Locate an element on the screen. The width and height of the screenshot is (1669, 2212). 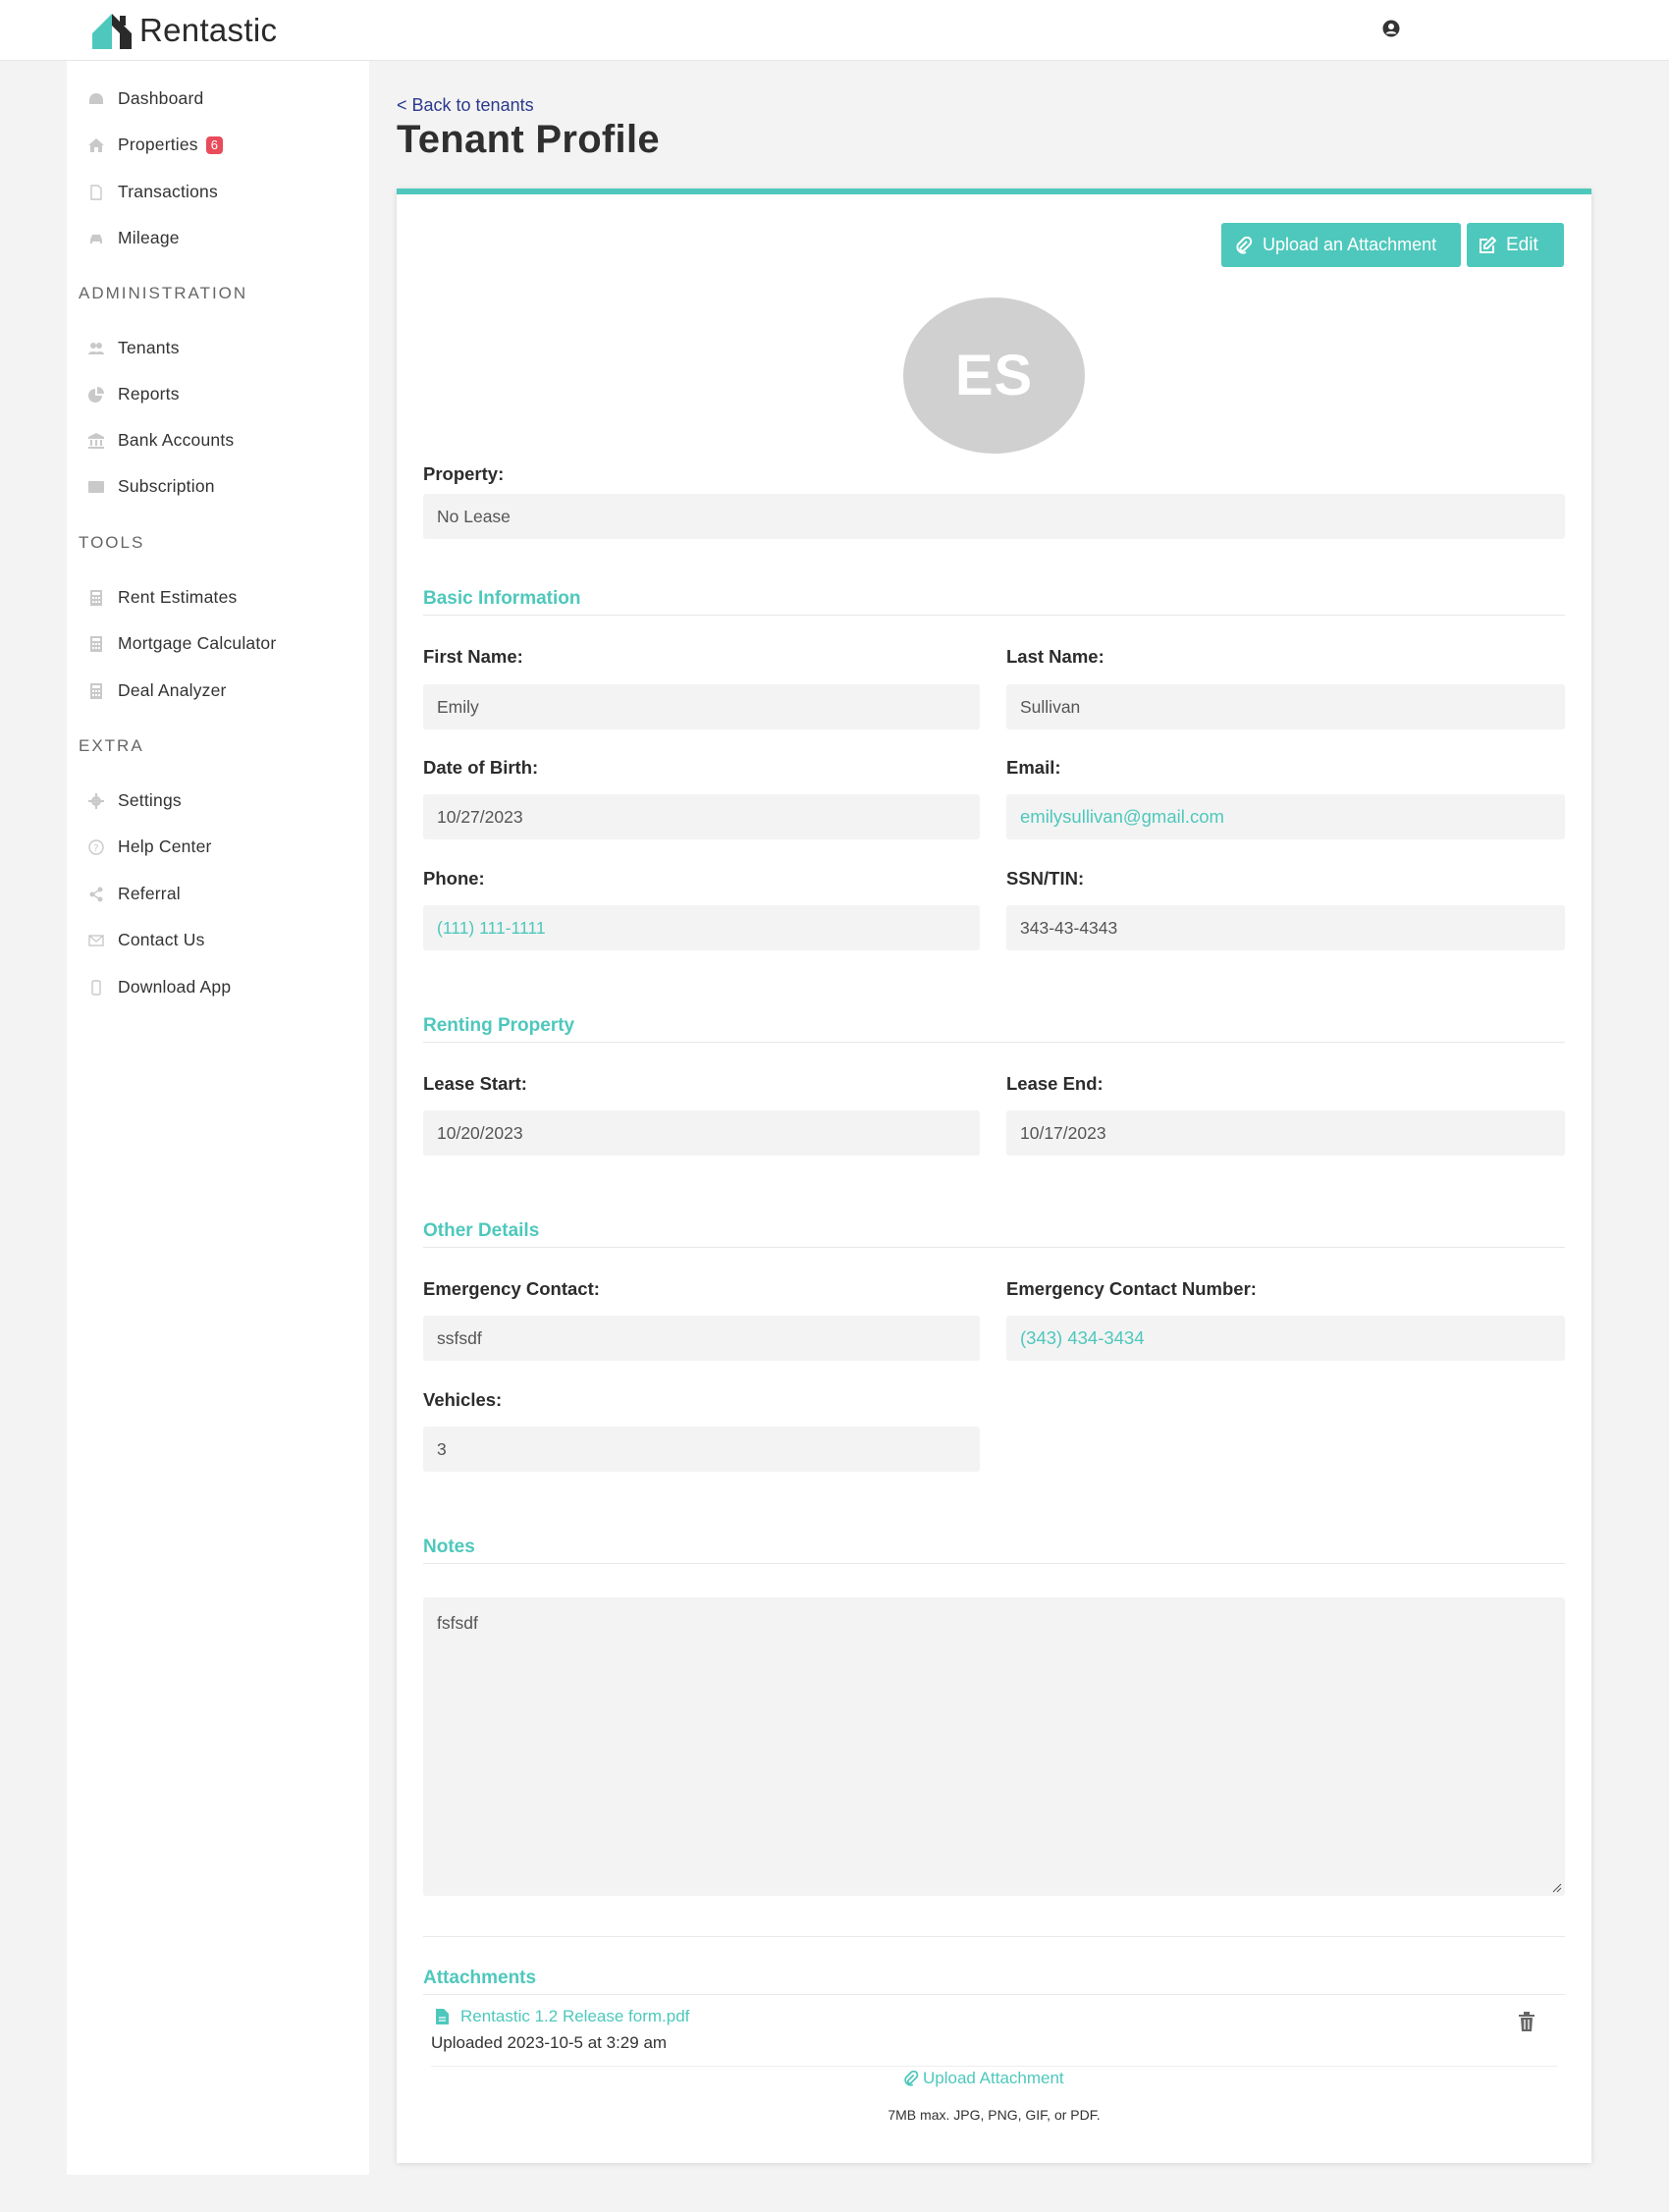
upload-attachment-link-label: Upload Attachment is located at coordinates (993, 2078).